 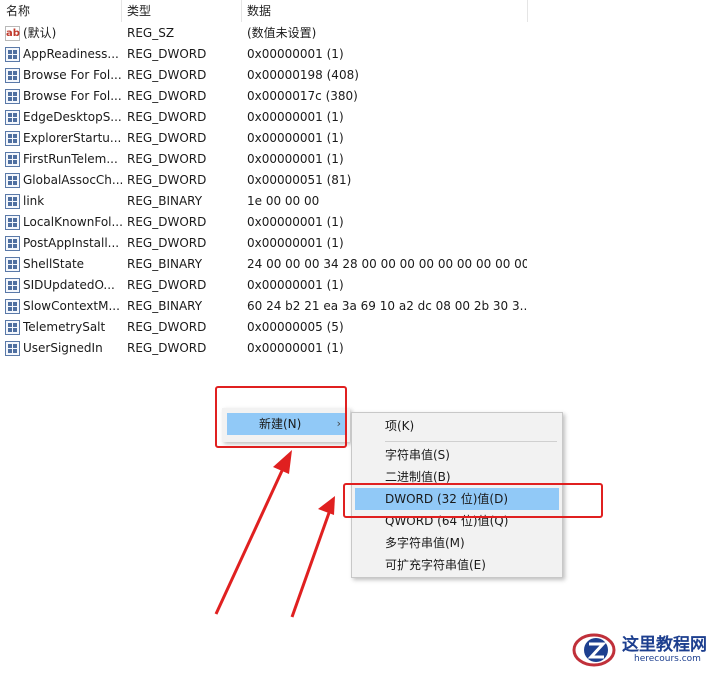 I want to click on watermark-title: 这里教程网, so click(x=664, y=645).